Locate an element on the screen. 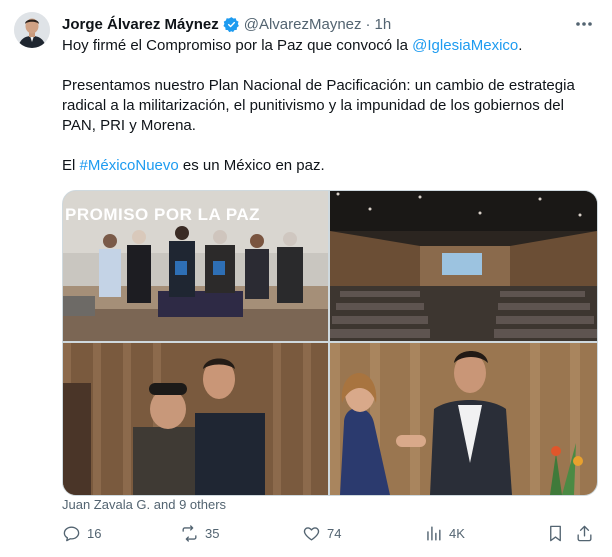 Image resolution: width=612 pixels, height=557 pixels. avatar is located at coordinates (32, 30).